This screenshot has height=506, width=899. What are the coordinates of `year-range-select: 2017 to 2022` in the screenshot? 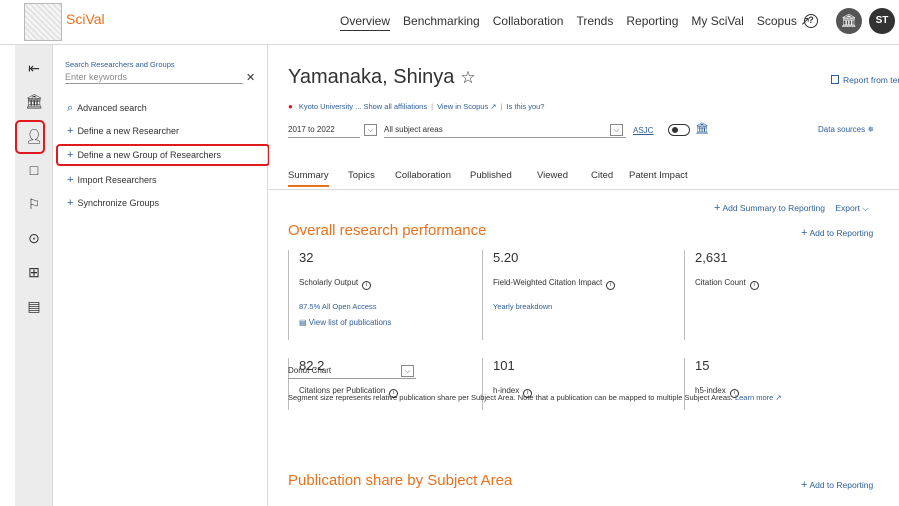 It's located at (324, 130).